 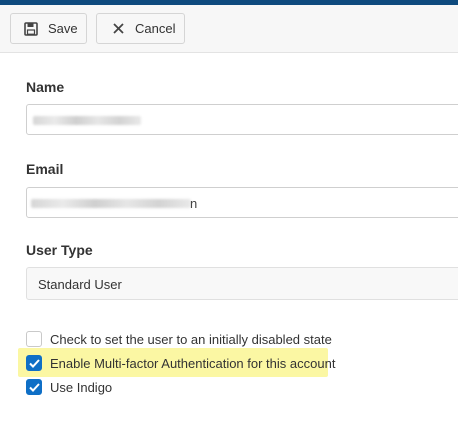 What do you see at coordinates (111, 203) in the screenshot?
I see `redacted-email-value` at bounding box center [111, 203].